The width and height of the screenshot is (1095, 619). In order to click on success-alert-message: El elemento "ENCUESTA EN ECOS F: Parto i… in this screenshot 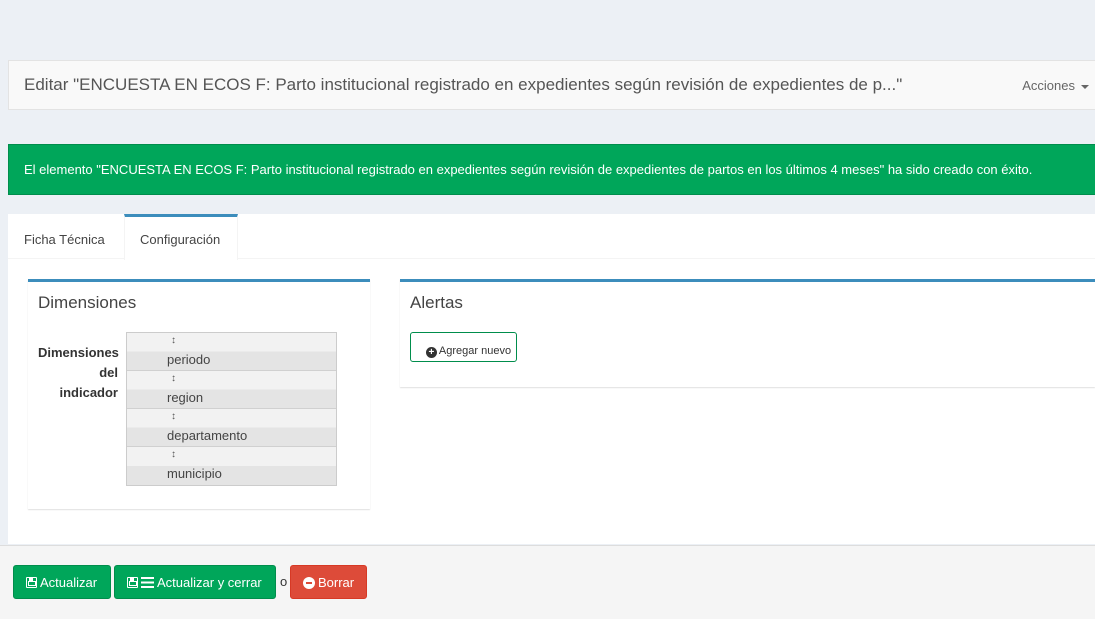, I will do `click(528, 169)`.